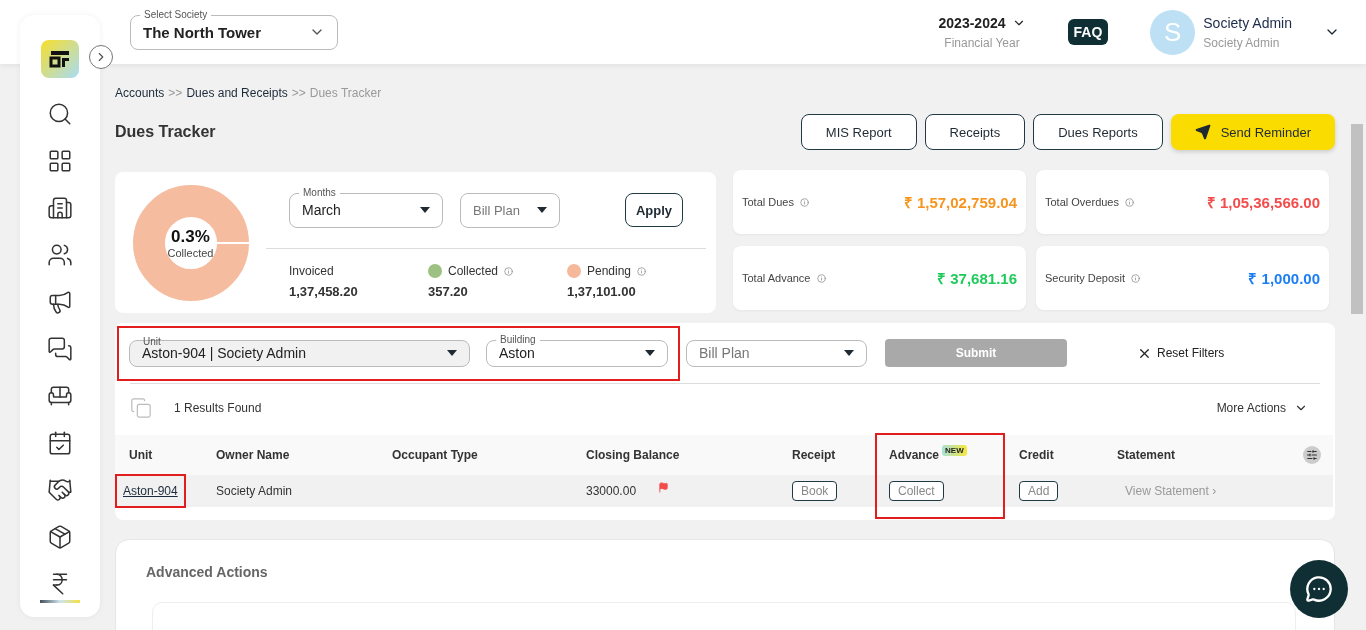 This screenshot has height=630, width=1366. Describe the element at coordinates (311, 271) in the screenshot. I see `stat-label: Invoiced` at that location.